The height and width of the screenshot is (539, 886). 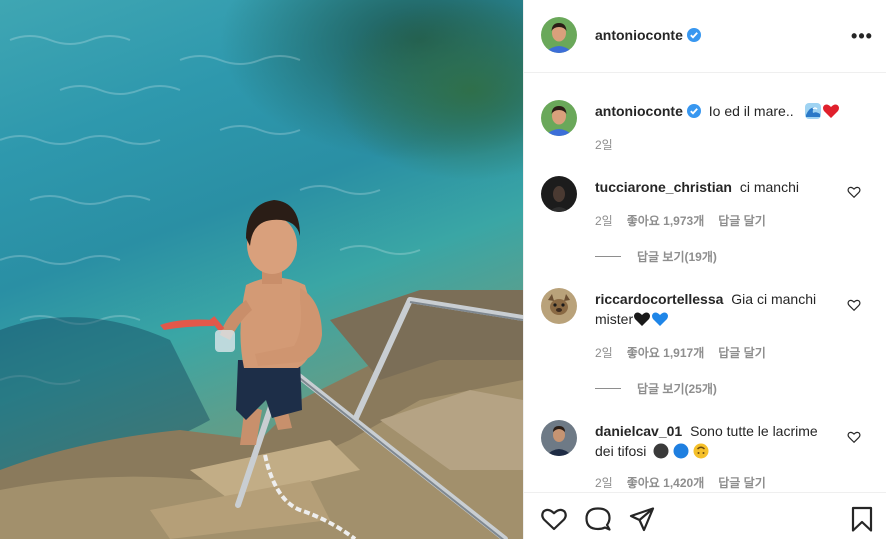 What do you see at coordinates (730, 309) in the screenshot?
I see `comment-text-2: riccardocortellessa Gia ci manchi mister` at bounding box center [730, 309].